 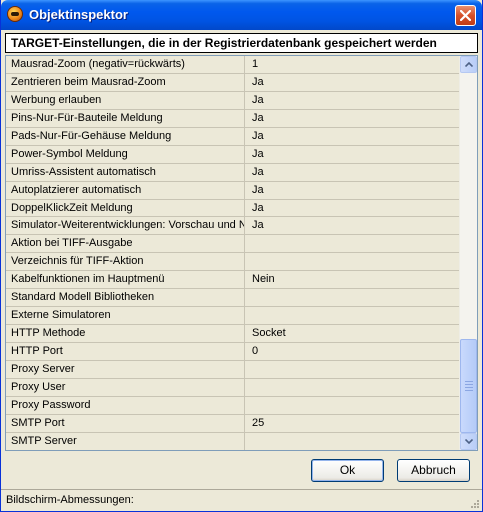 I want to click on property-row: Werbung erlauben Ja, so click(x=233, y=100).